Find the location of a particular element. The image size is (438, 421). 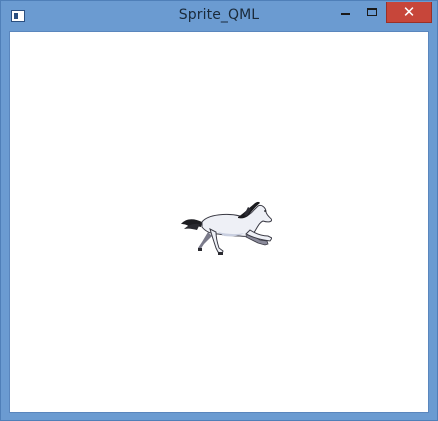

minimize-icon is located at coordinates (345, 14).